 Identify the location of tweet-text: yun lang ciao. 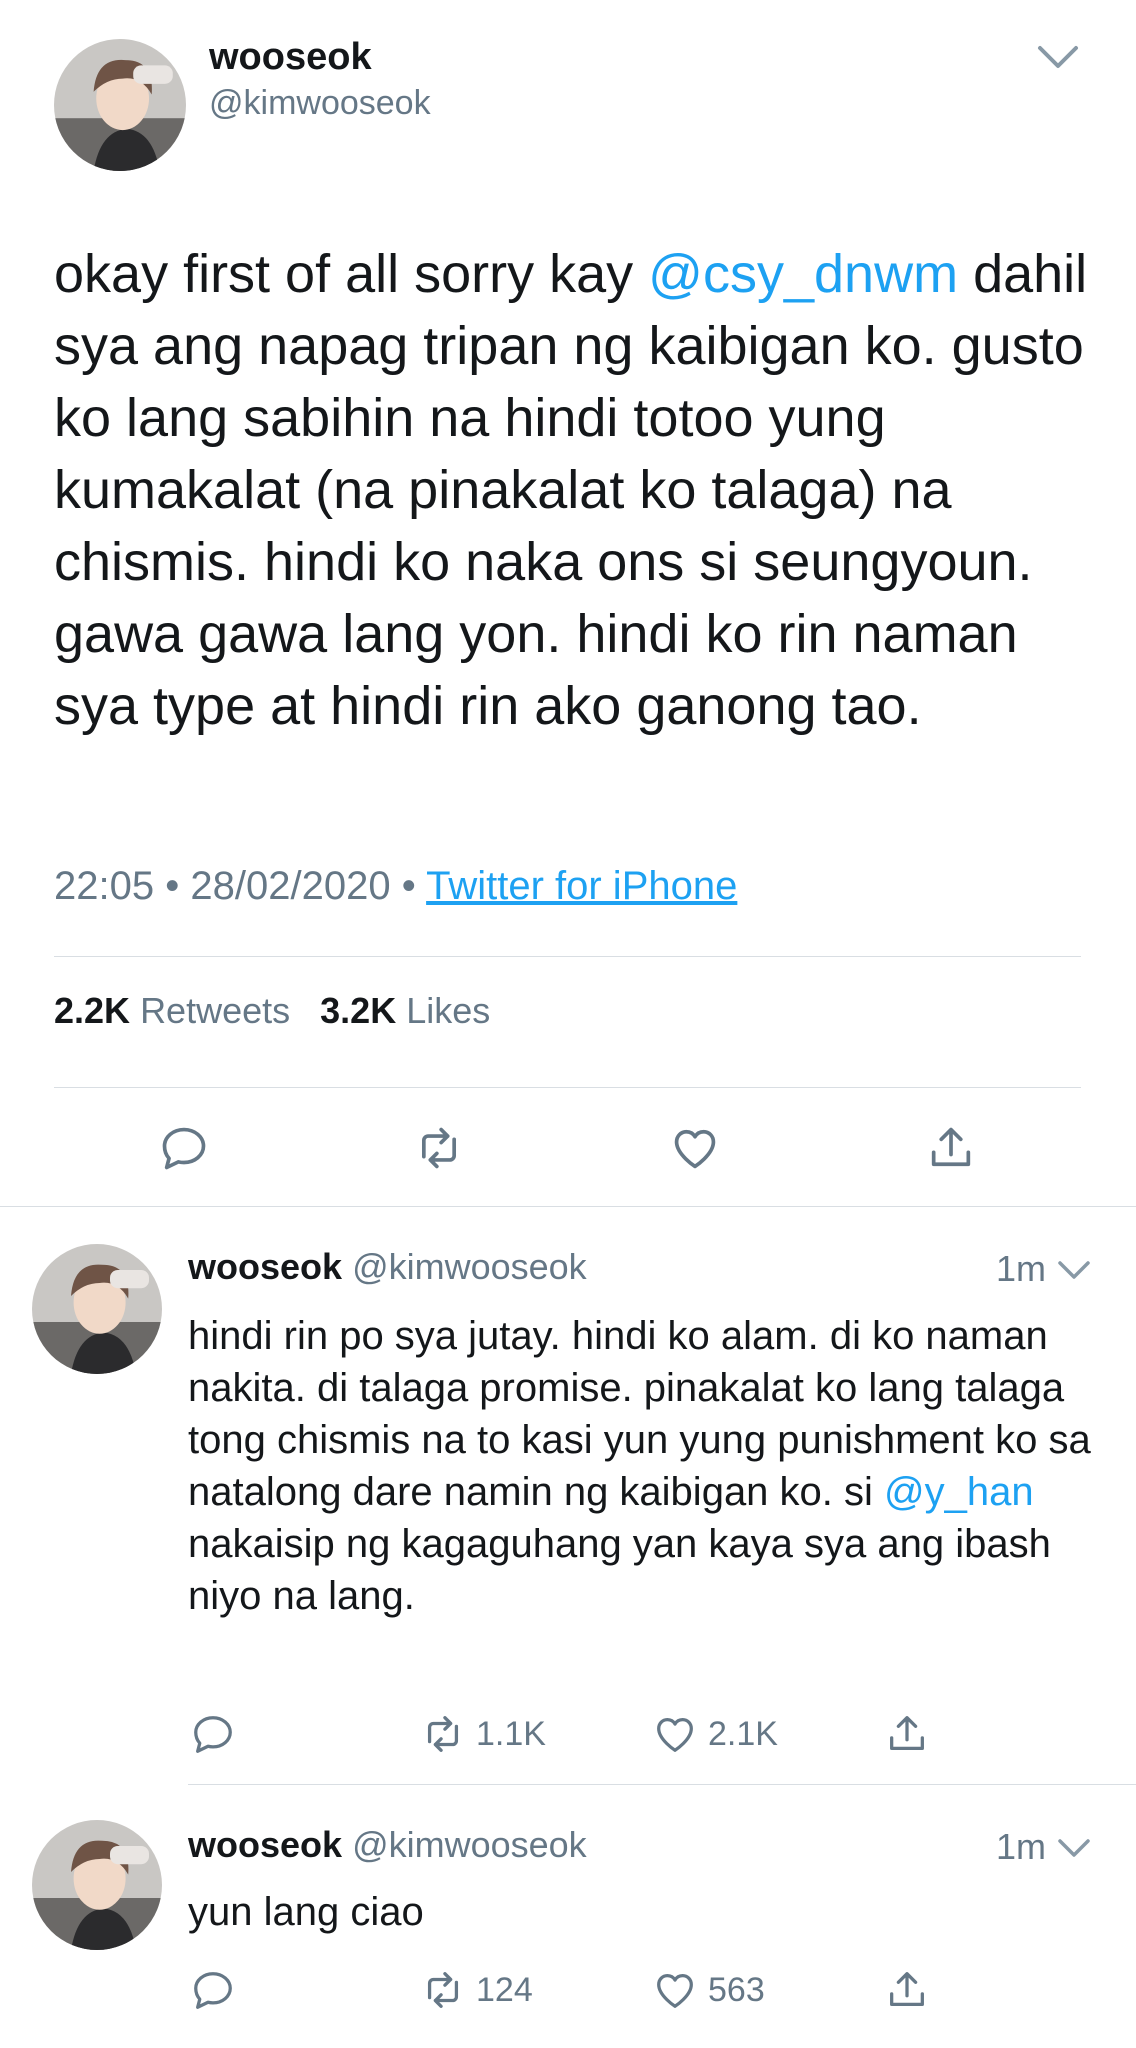
(643, 1912).